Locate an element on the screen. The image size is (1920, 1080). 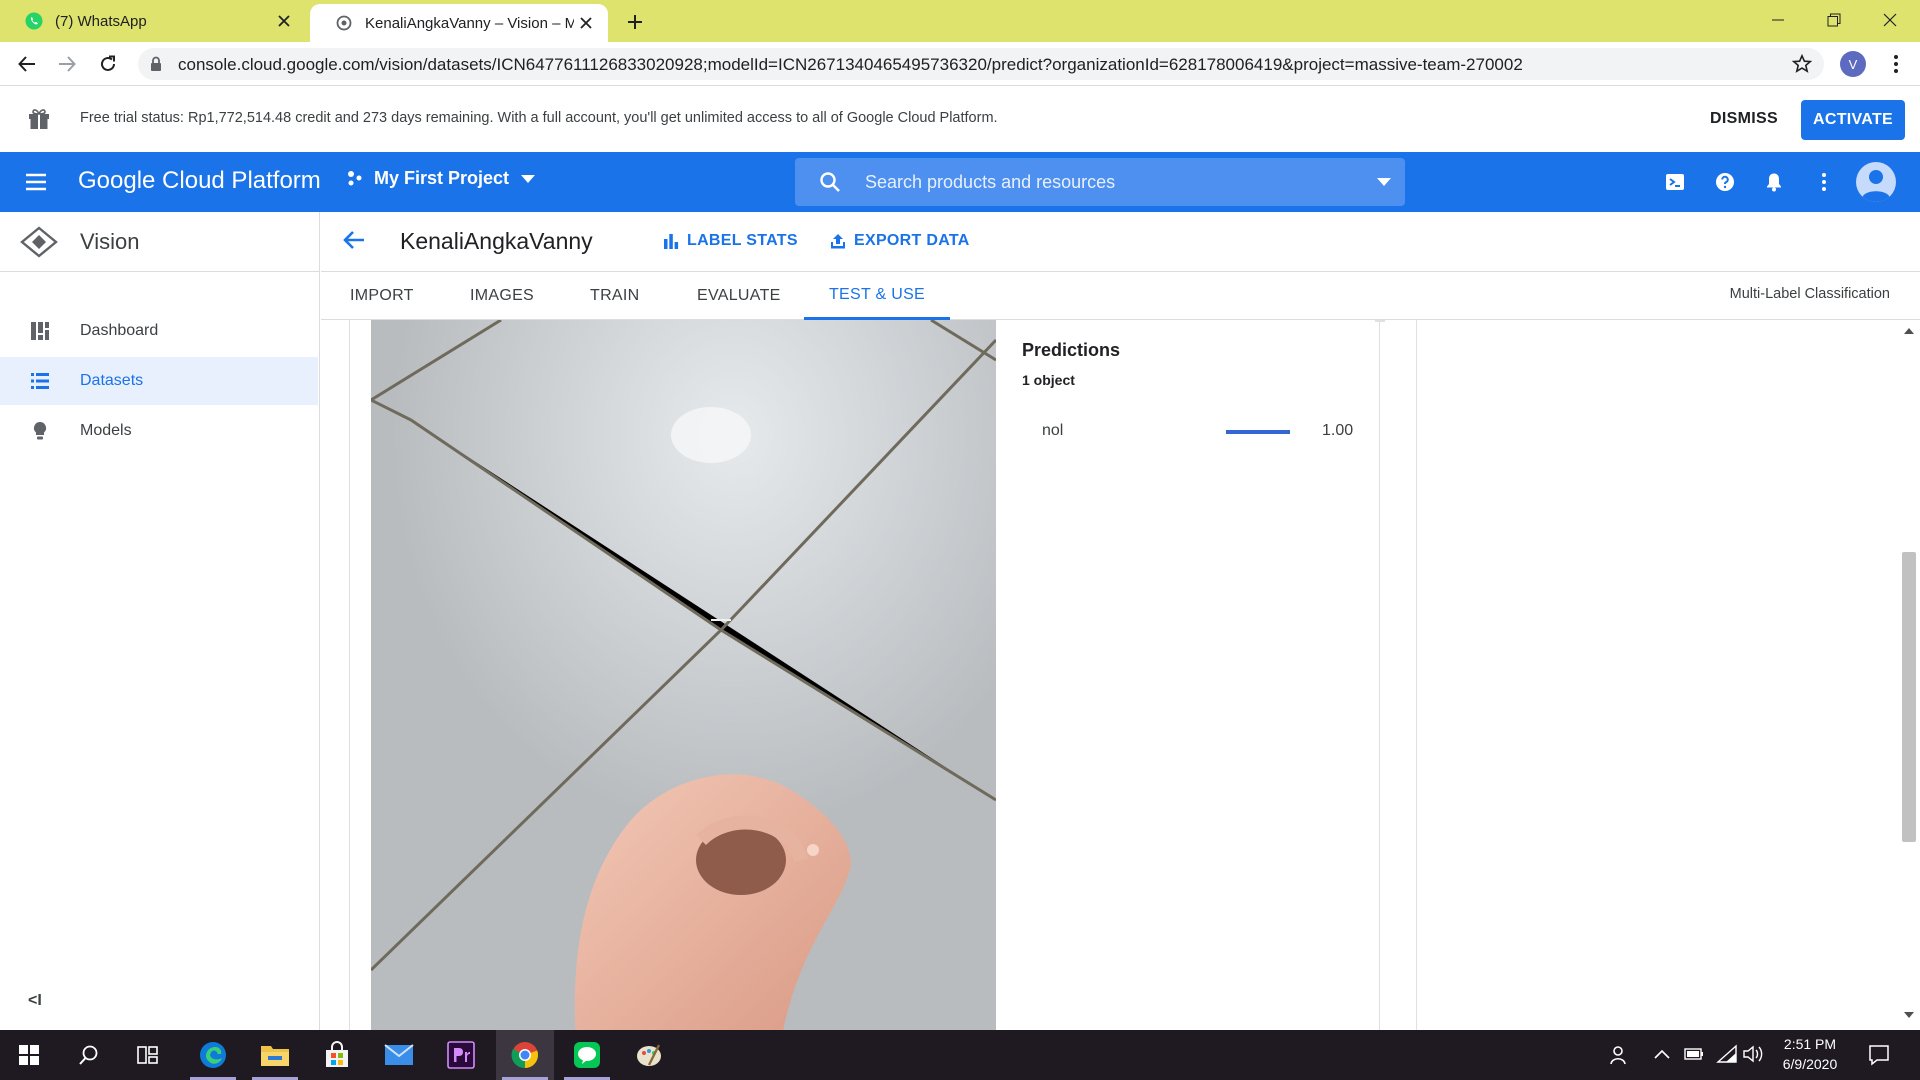
battery-icon is located at coordinates (1694, 1054).